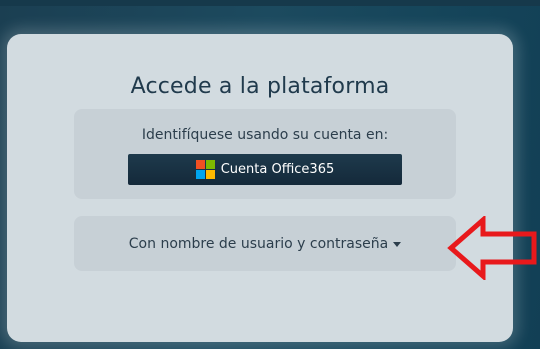  I want to click on red-arrow-annotation-icon, so click(492, 248).